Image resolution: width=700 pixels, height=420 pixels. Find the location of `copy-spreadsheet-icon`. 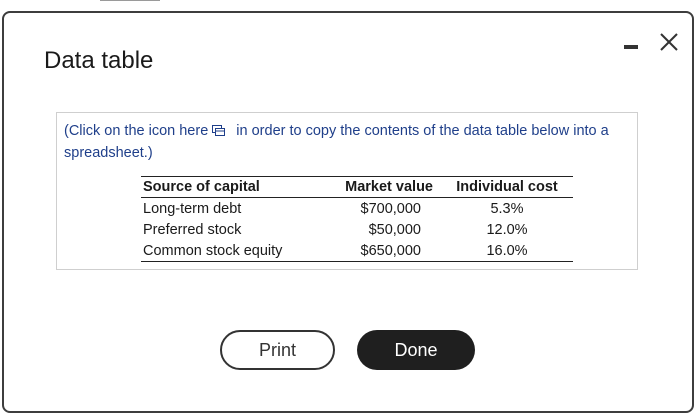

copy-spreadsheet-icon is located at coordinates (219, 133).